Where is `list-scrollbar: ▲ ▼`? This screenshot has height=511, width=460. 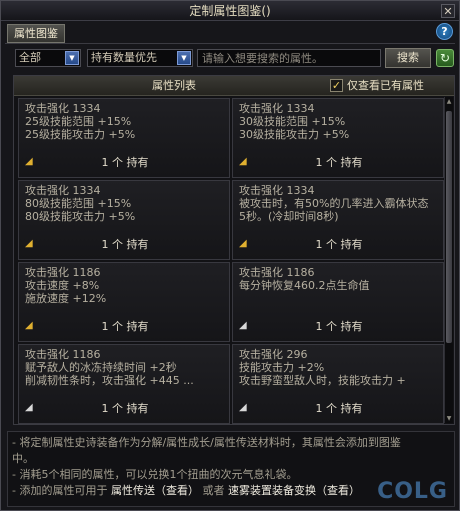
list-scrollbar: ▲ ▼ is located at coordinates (448, 260).